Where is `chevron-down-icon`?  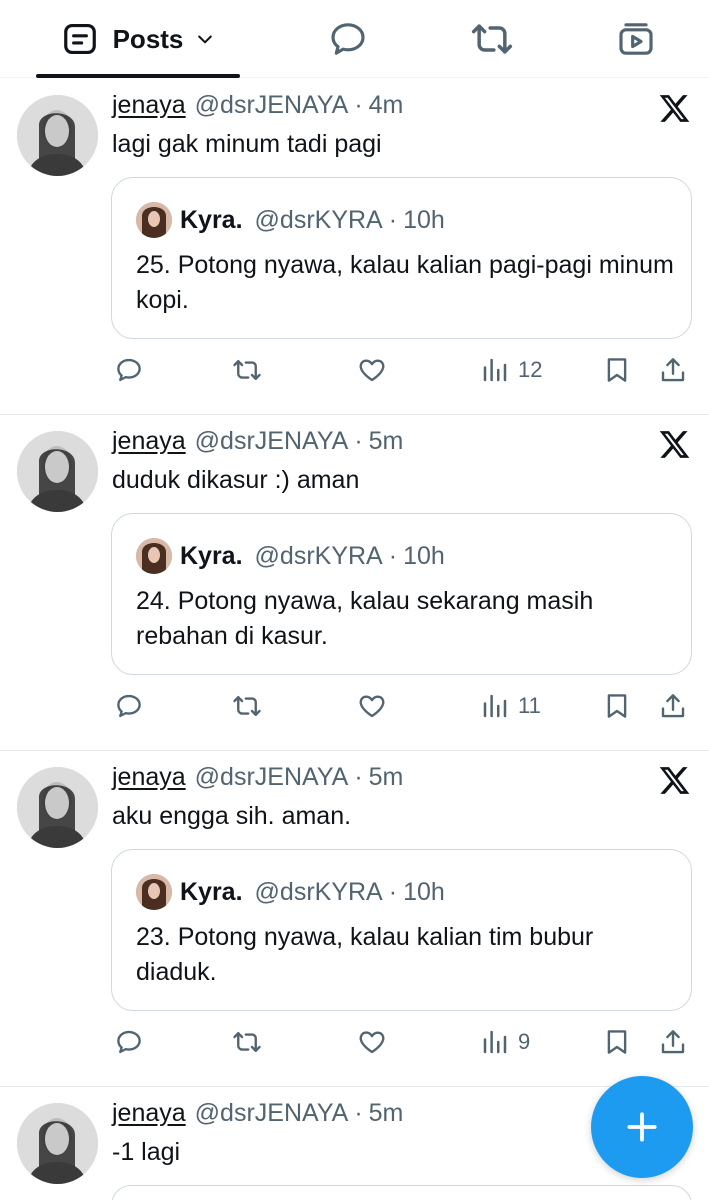
chevron-down-icon is located at coordinates (205, 39).